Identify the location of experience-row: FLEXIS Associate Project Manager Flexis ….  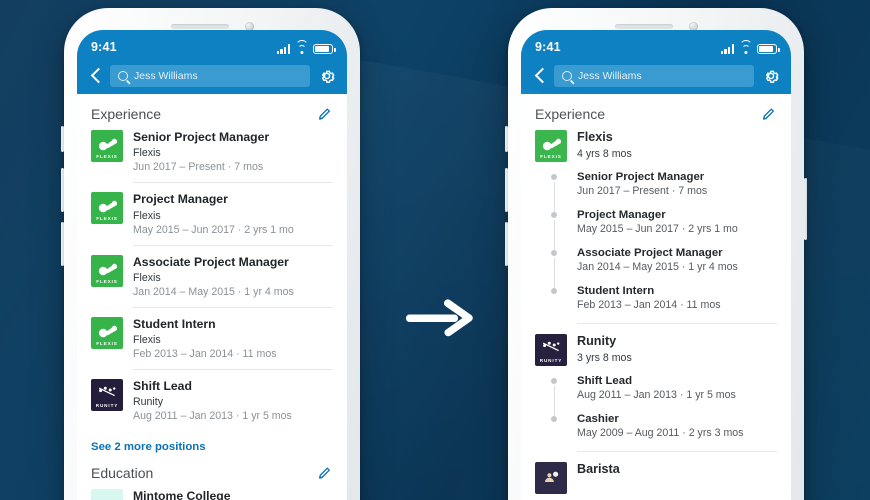
(212, 281).